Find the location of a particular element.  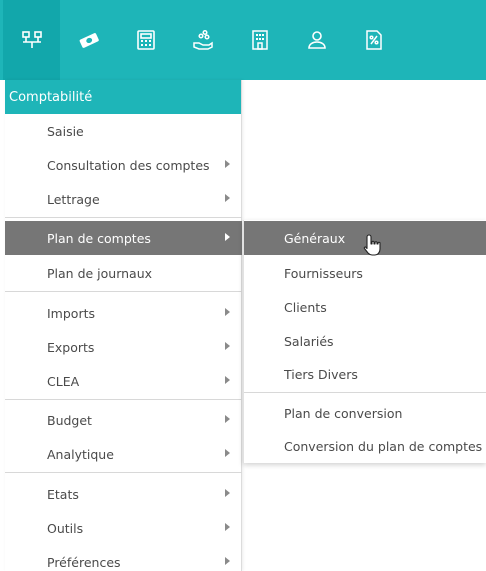

menu-item-imports: Imports is located at coordinates (123, 313).